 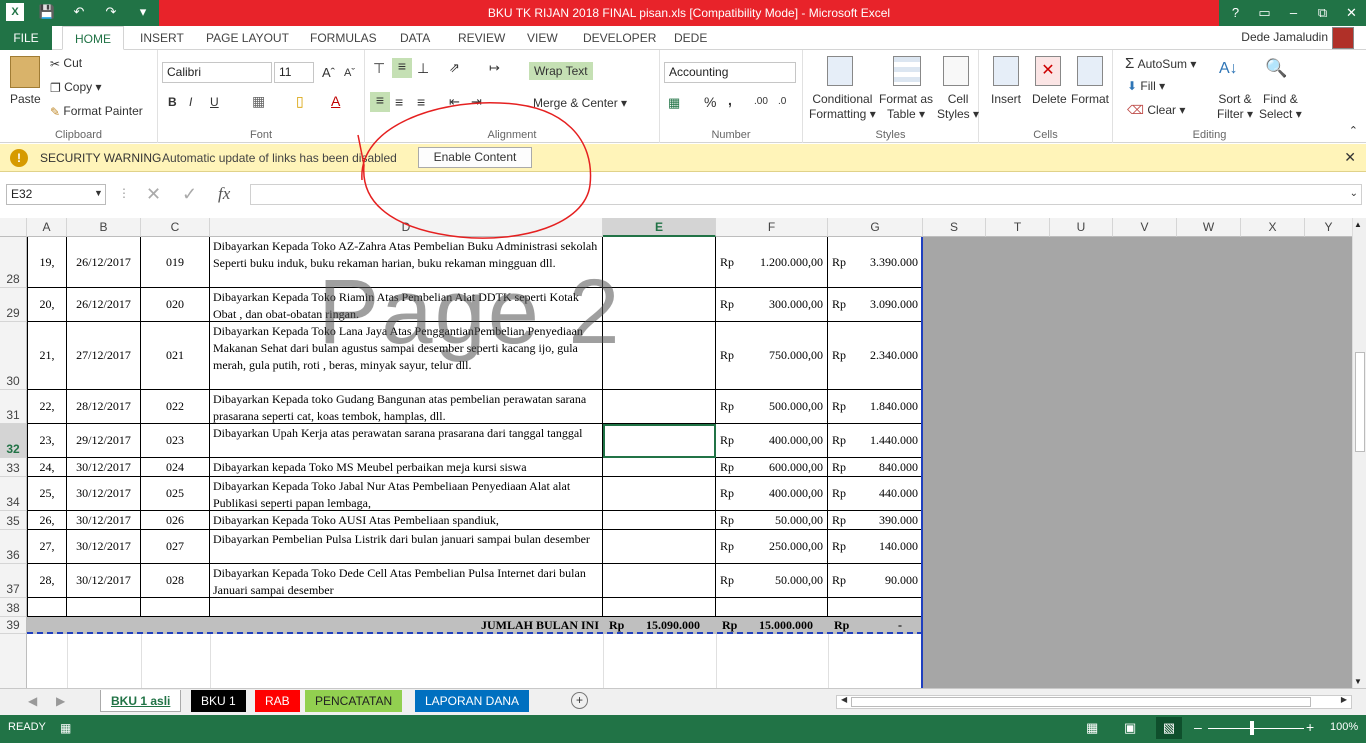 What do you see at coordinates (47, 494) in the screenshot?
I see `cell-a34: 25,` at bounding box center [47, 494].